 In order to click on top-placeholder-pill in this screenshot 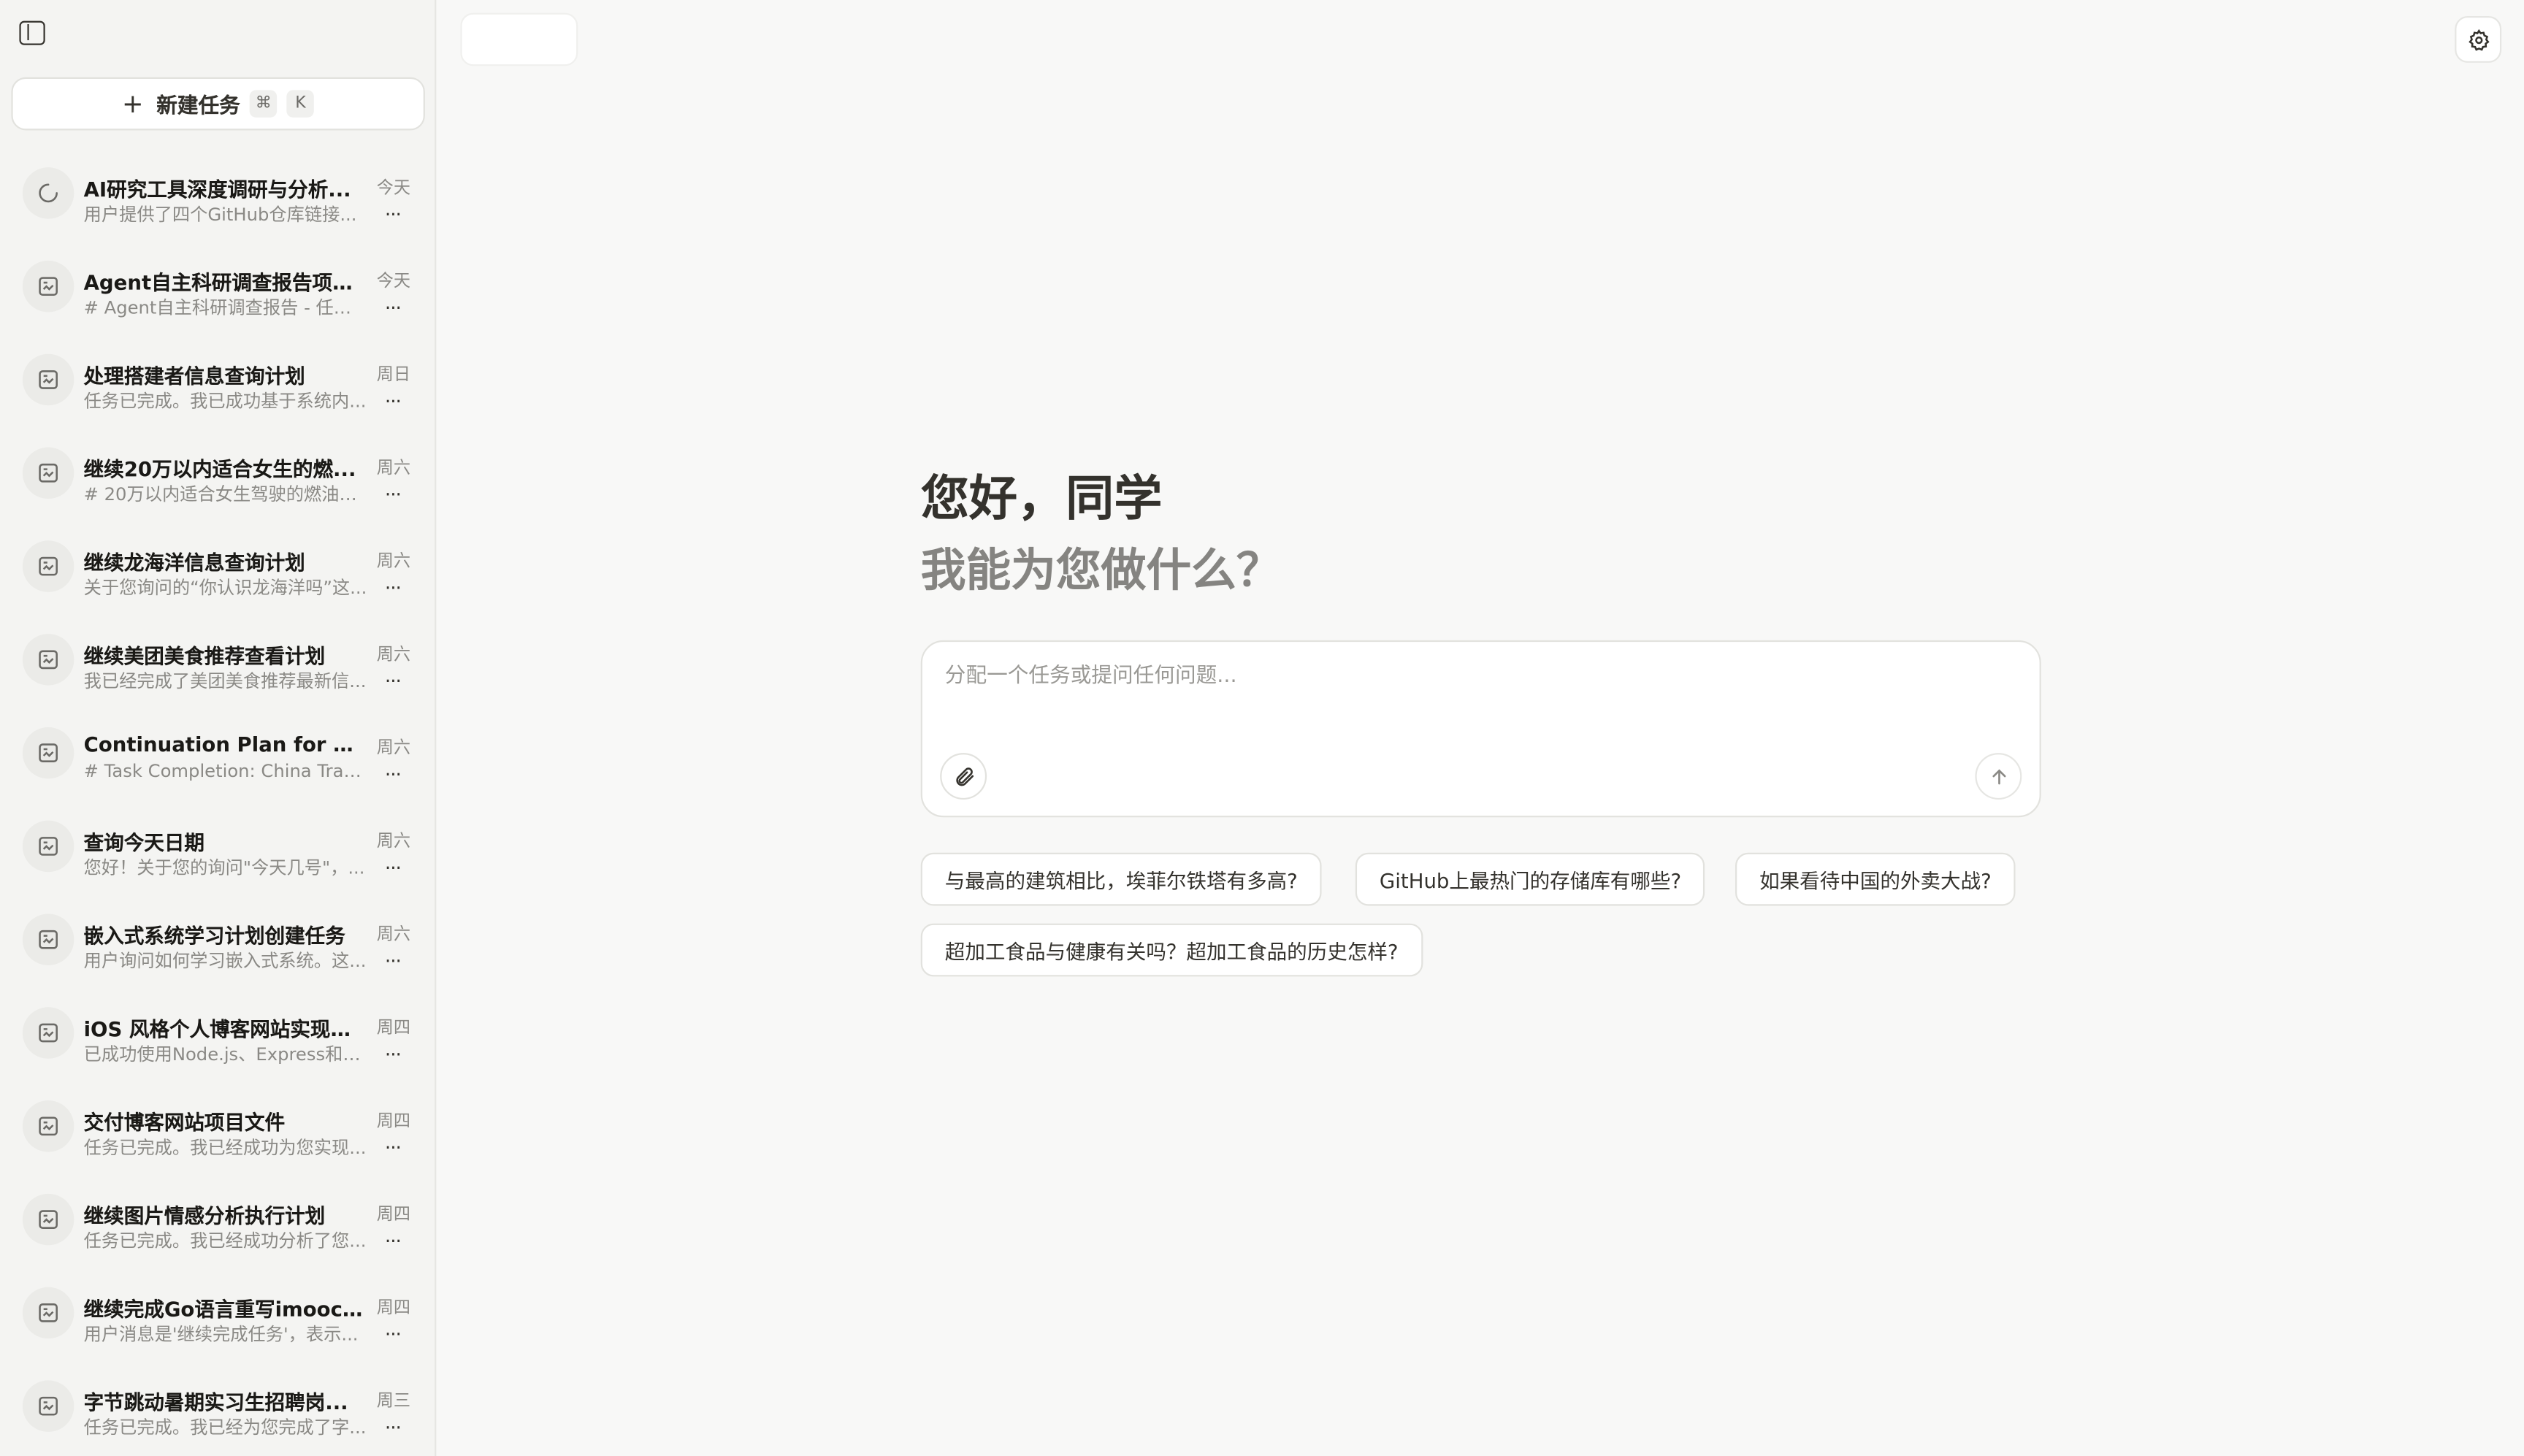, I will do `click(519, 39)`.